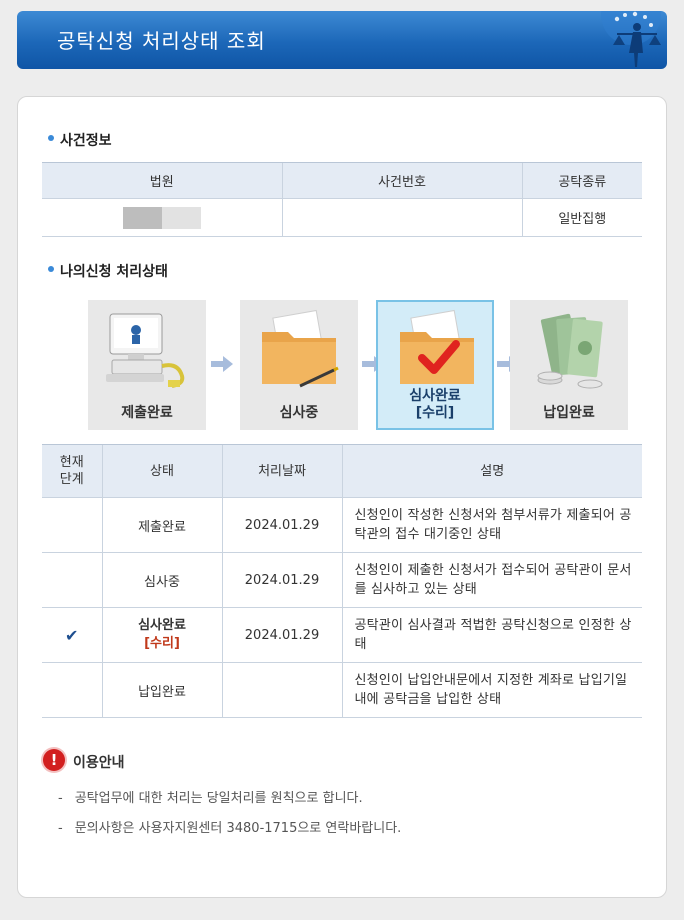  What do you see at coordinates (54, 760) in the screenshot?
I see `exclamation-icon: !` at bounding box center [54, 760].